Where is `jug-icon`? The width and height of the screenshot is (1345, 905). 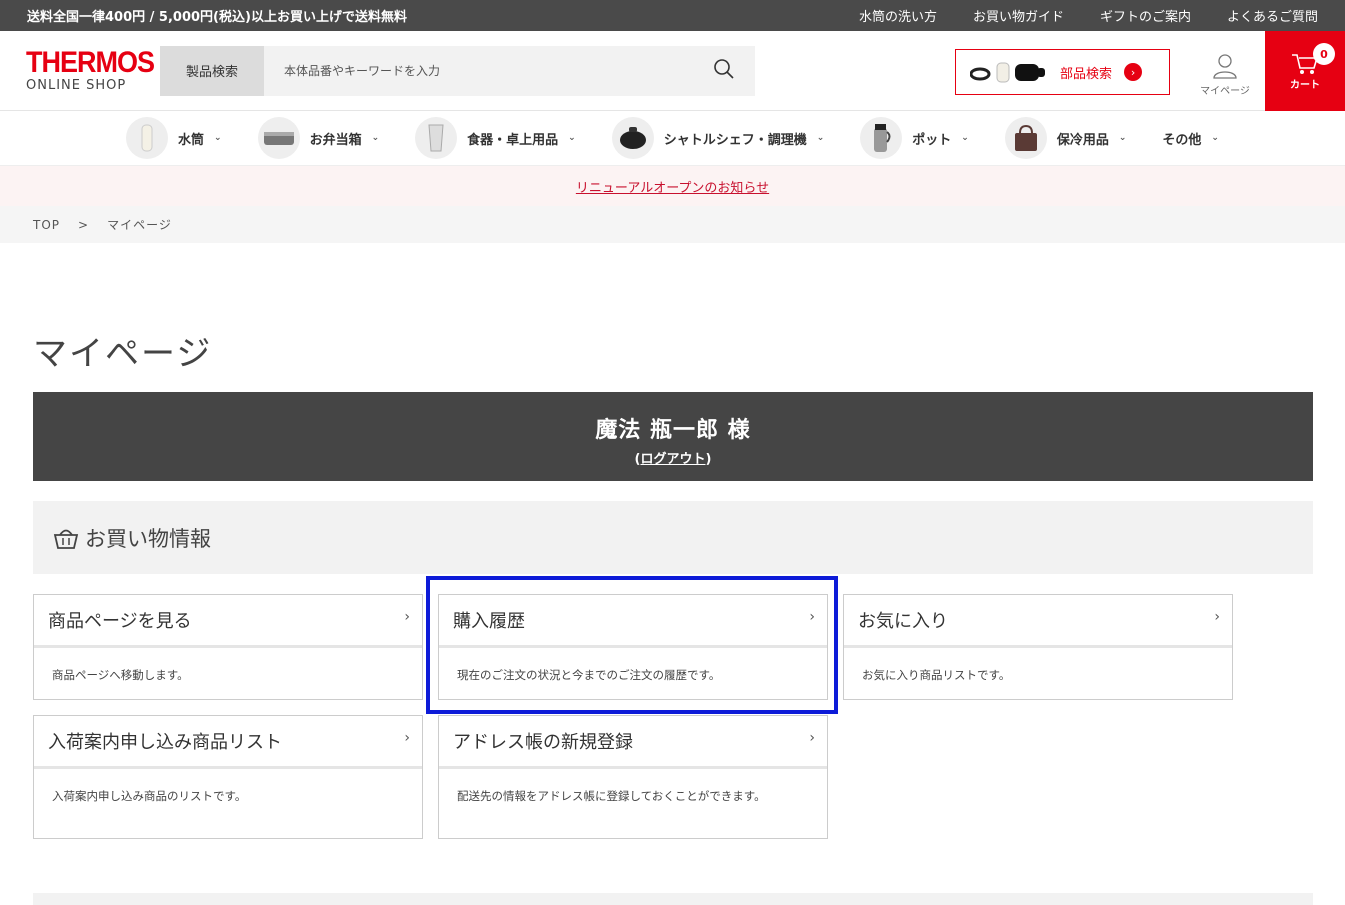
jug-icon is located at coordinates (881, 138).